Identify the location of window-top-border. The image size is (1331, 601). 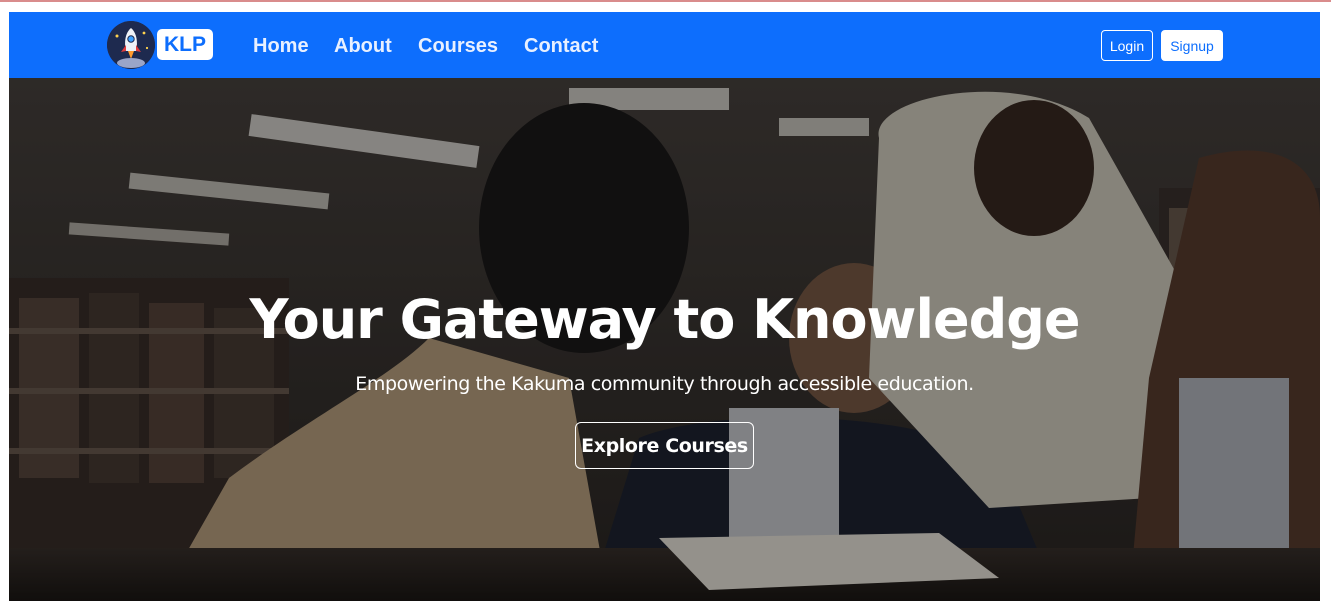
(665, 1).